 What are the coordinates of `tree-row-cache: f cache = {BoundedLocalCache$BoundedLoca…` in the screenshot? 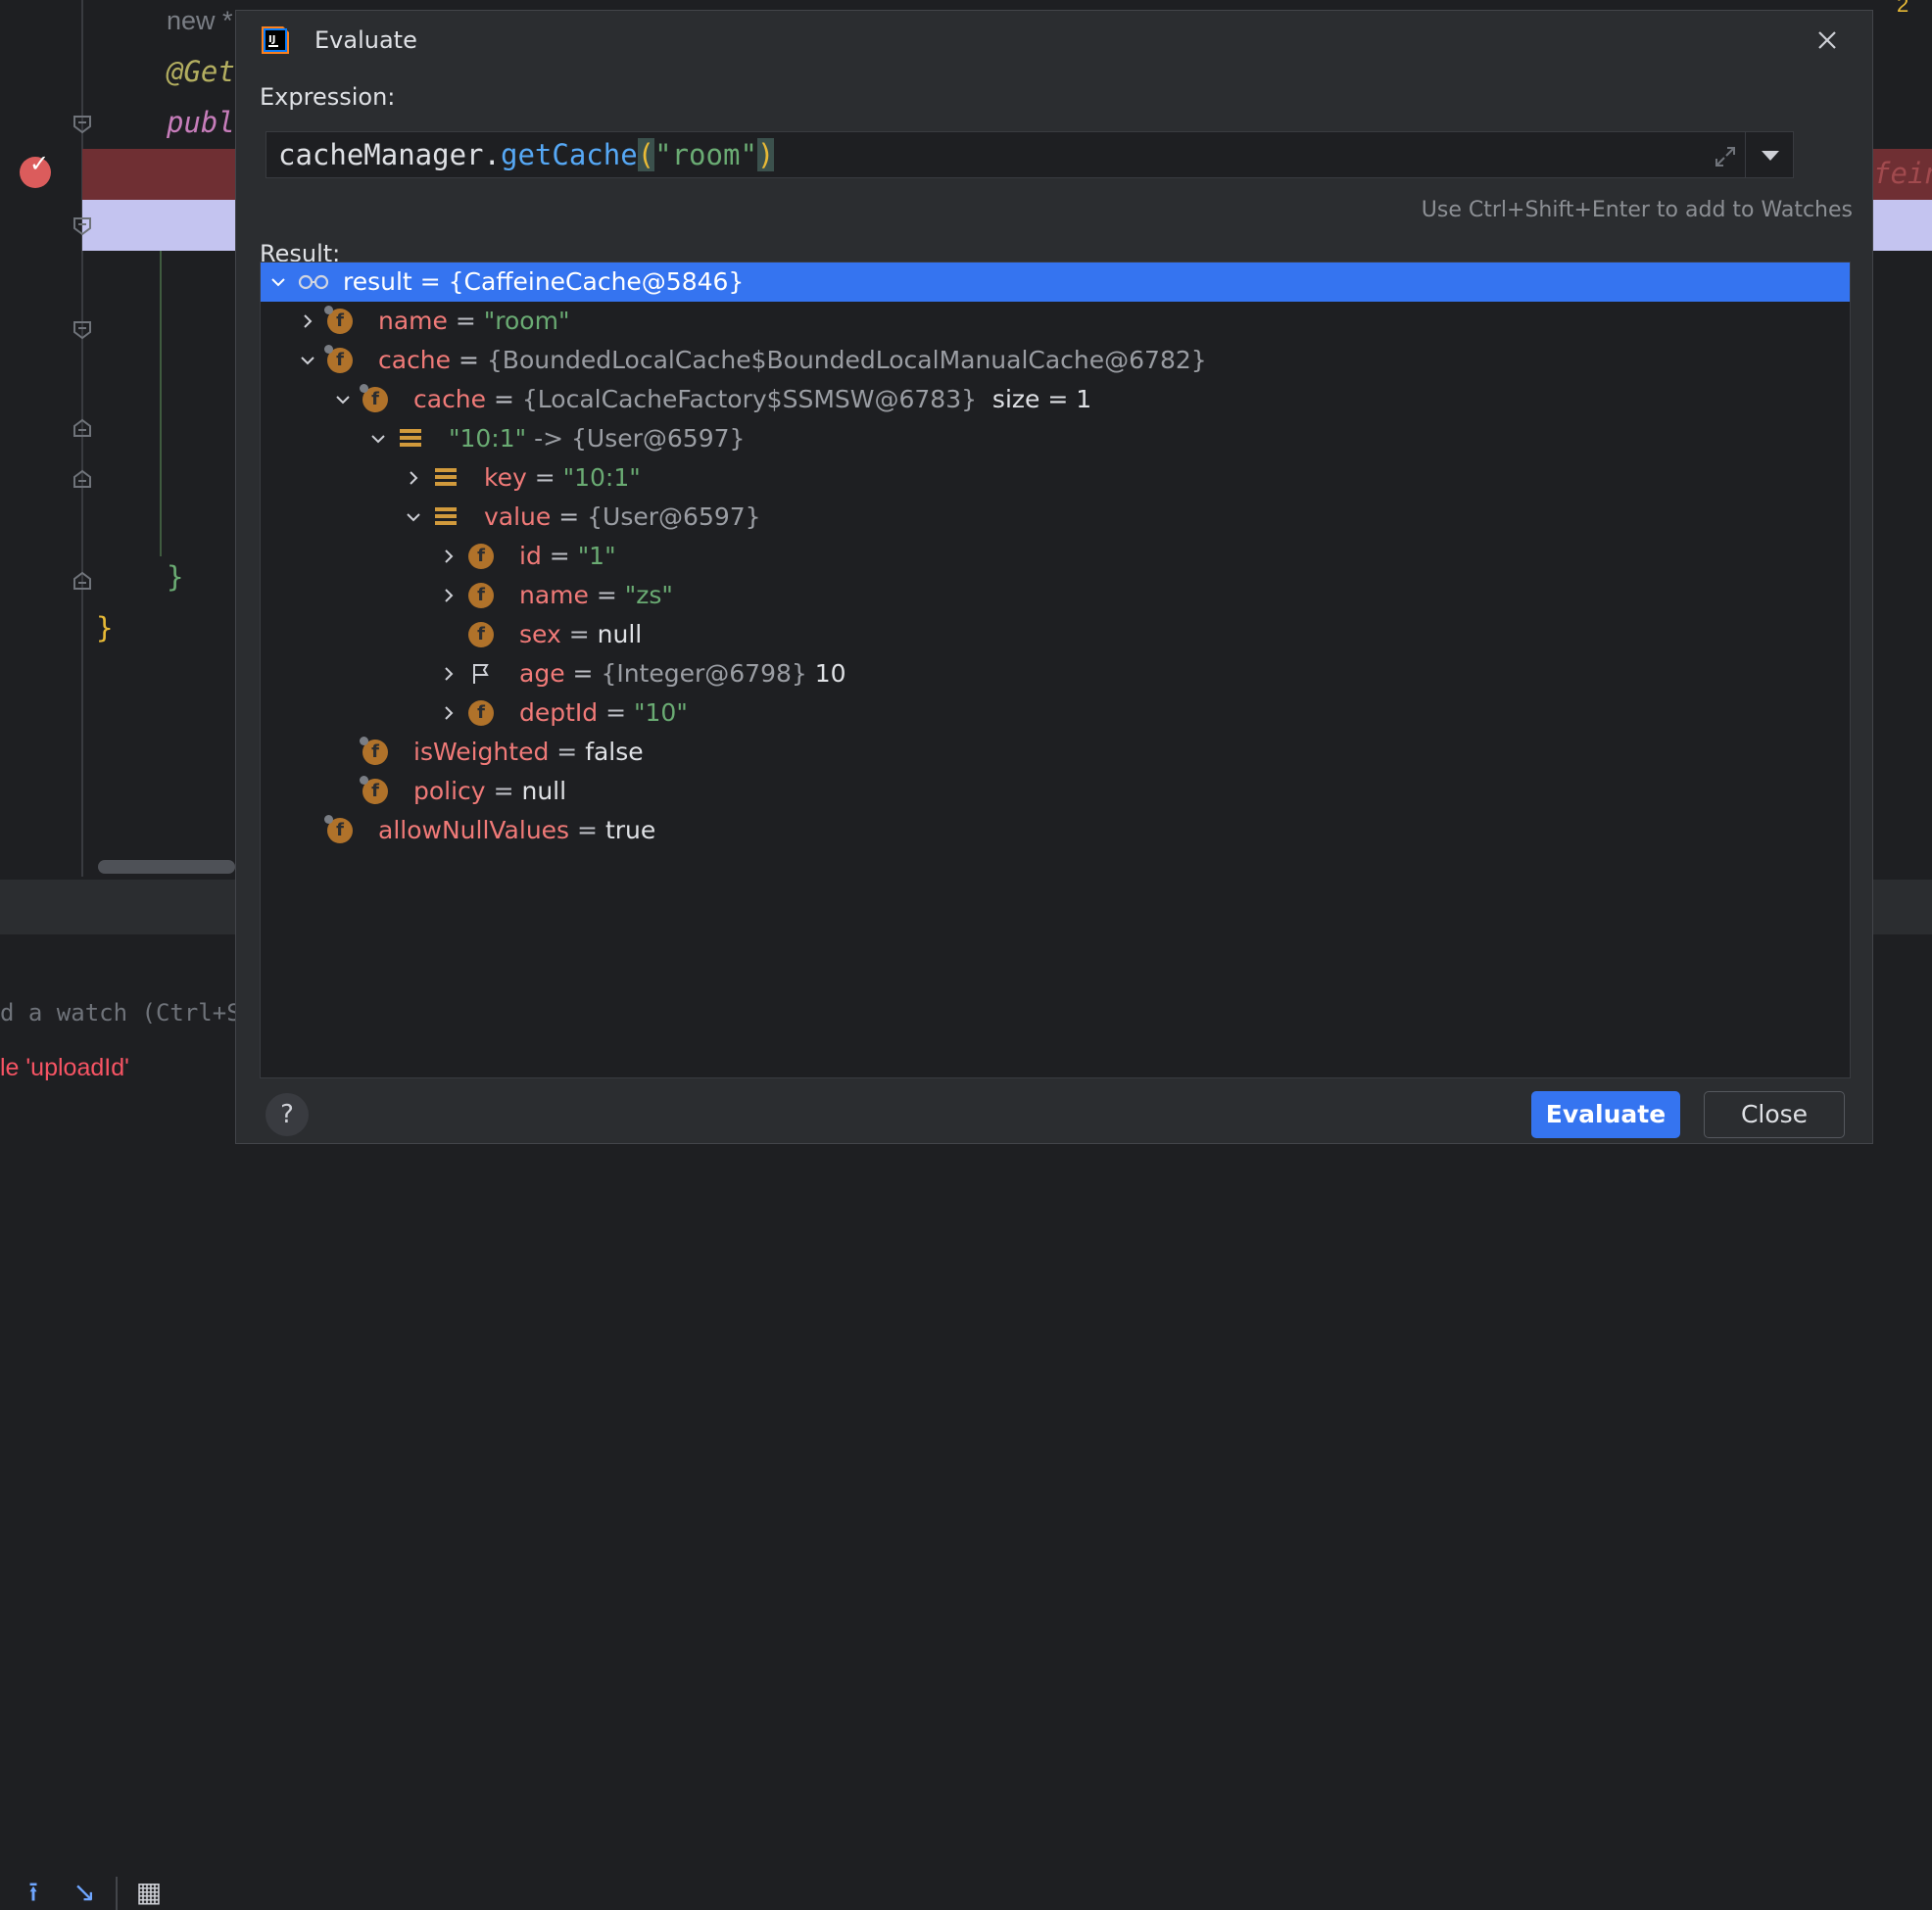 It's located at (1055, 360).